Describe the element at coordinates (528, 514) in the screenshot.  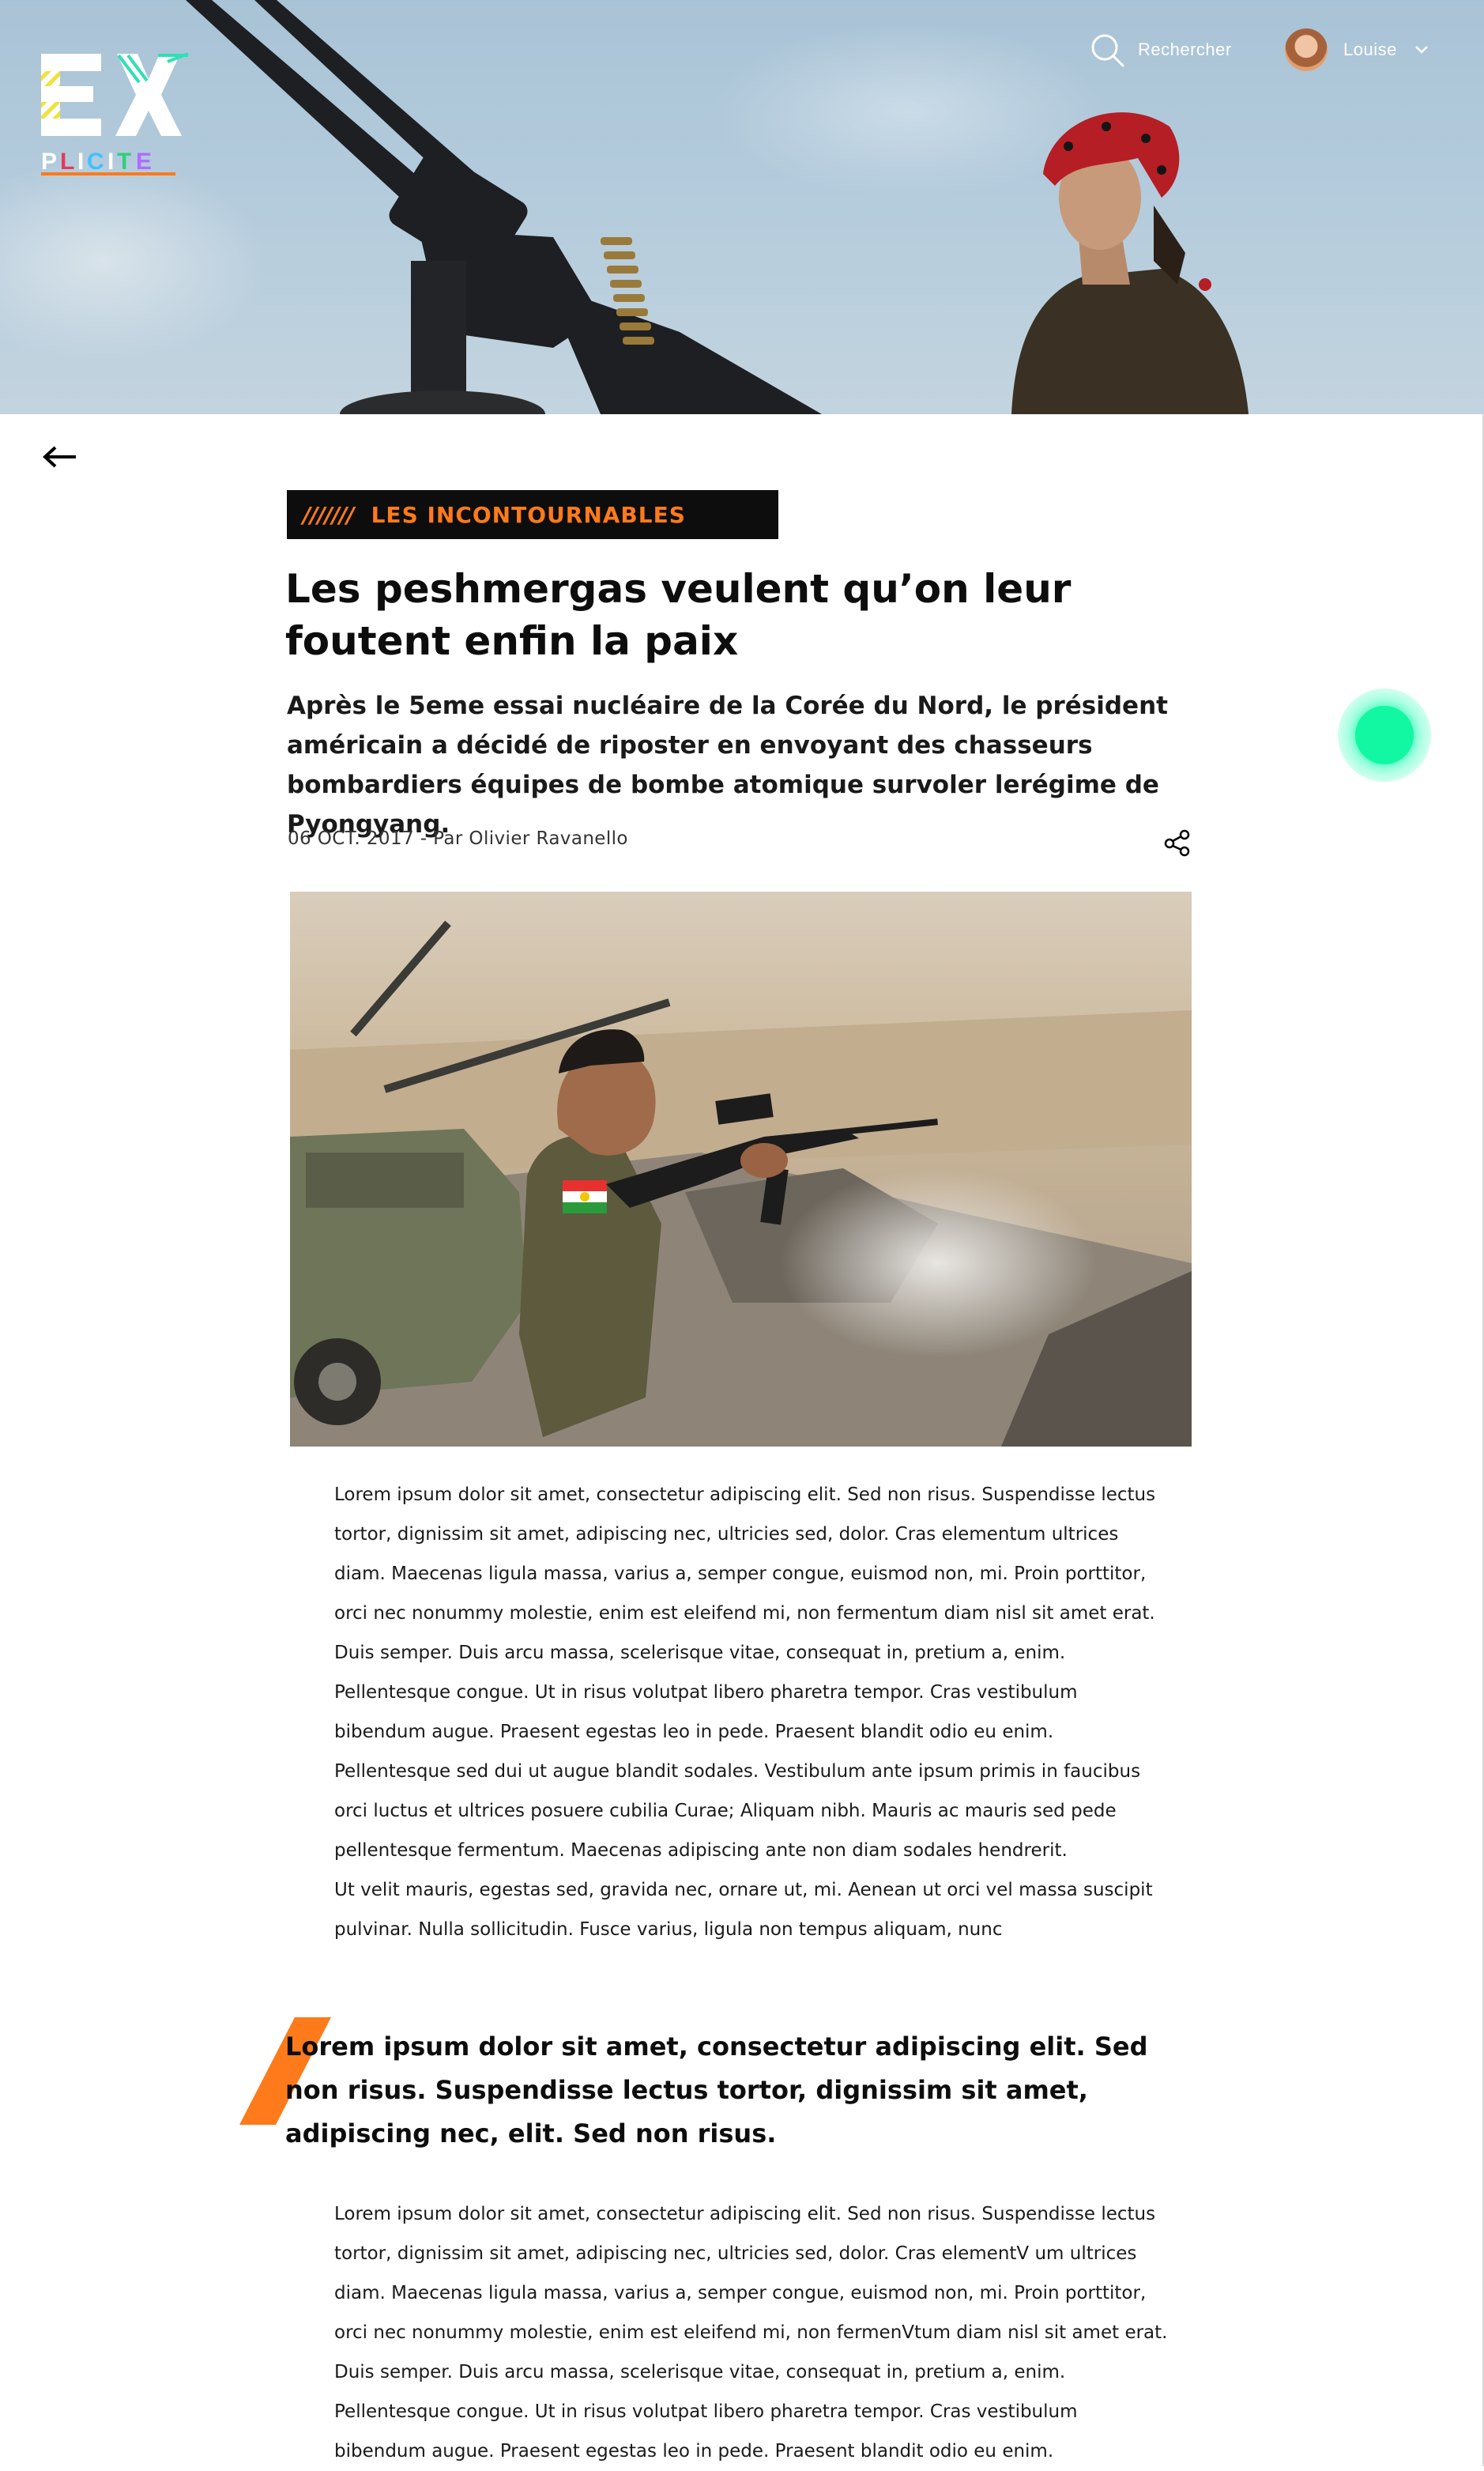
I see `category-label: LES INCONTOURNABLES` at that location.